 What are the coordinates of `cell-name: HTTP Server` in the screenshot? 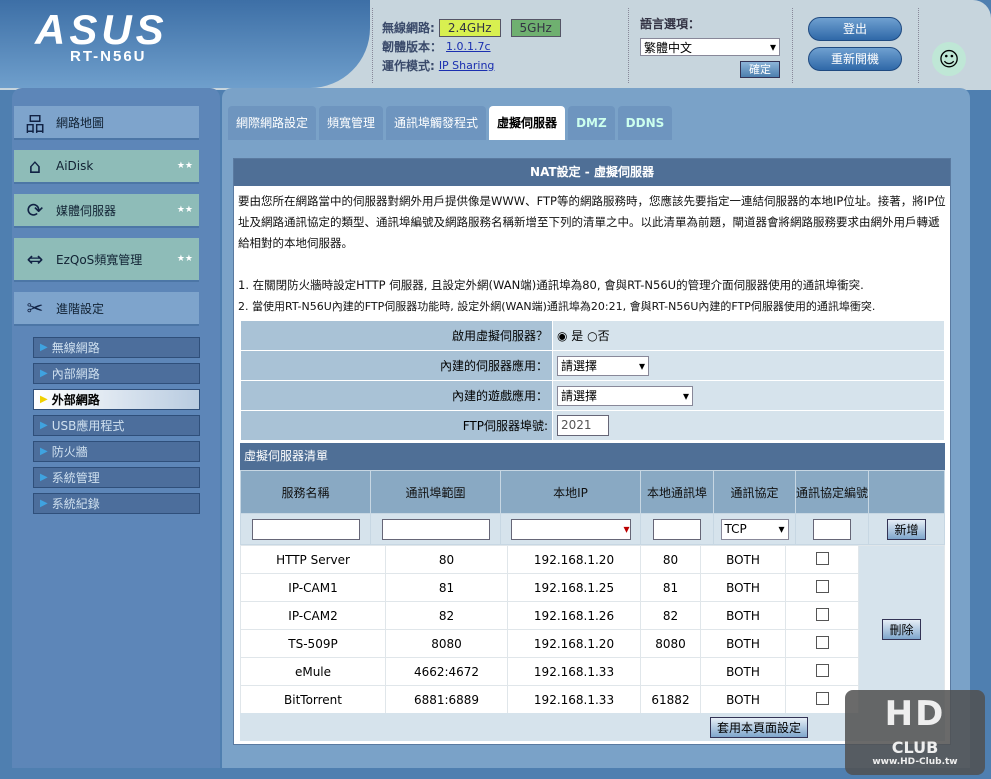 It's located at (313, 559).